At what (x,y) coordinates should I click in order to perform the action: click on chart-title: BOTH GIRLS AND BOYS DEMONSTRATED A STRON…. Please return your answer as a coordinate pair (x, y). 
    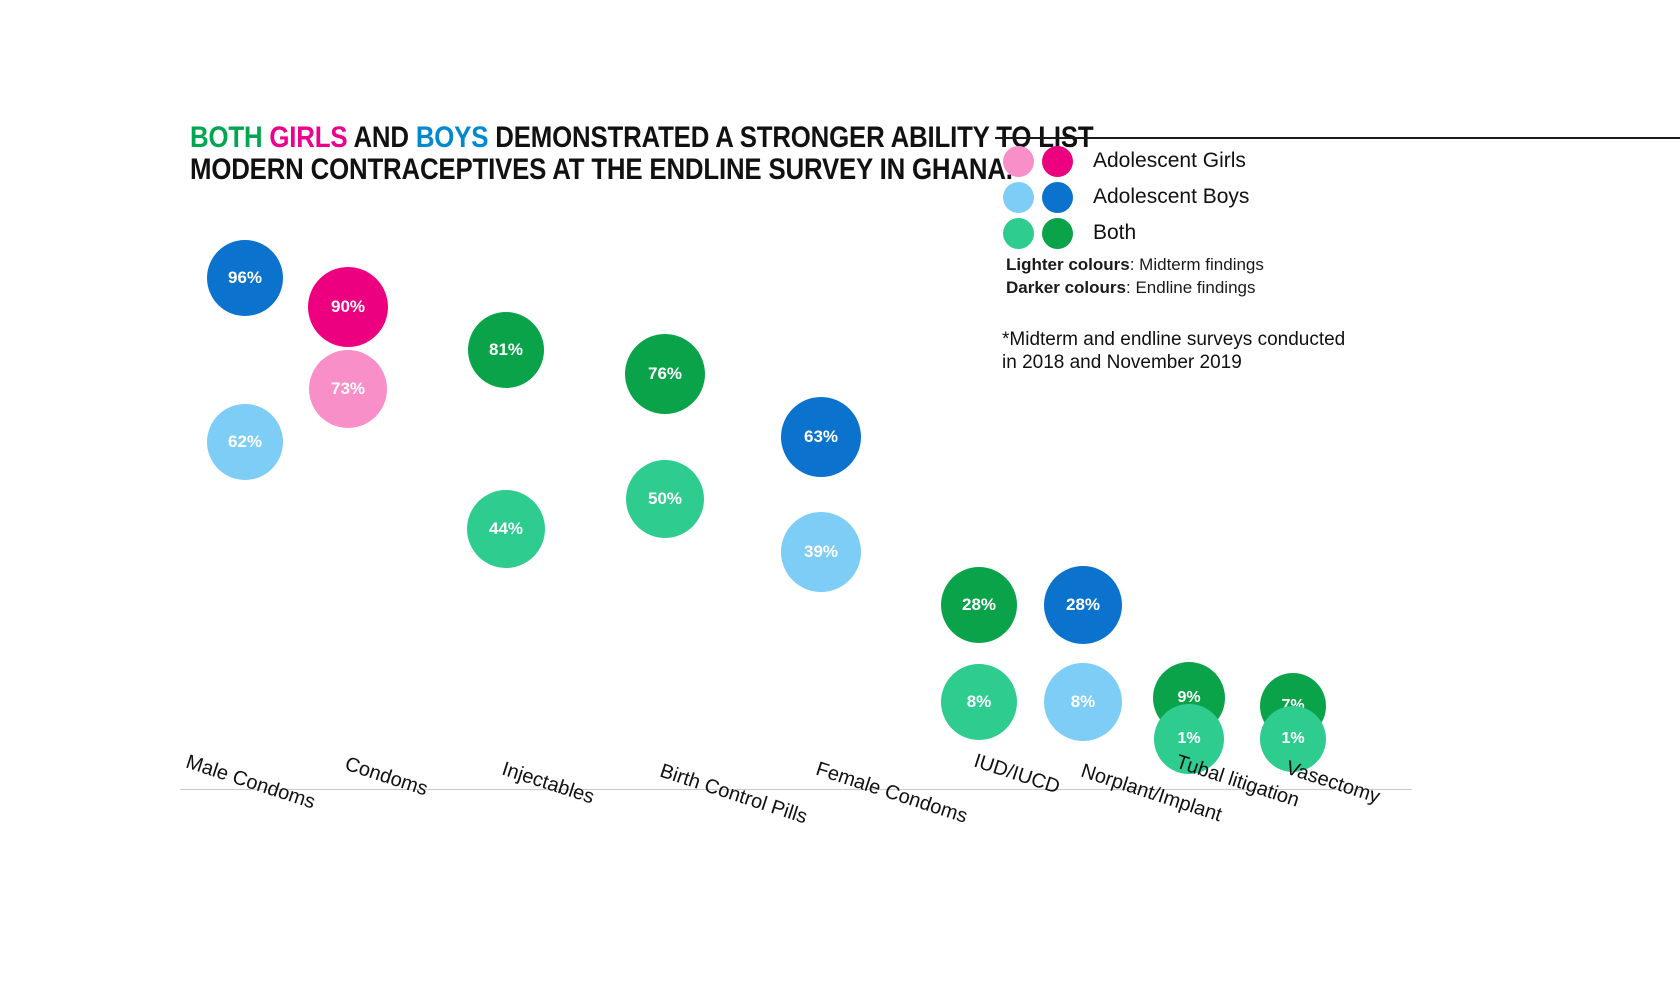
    Looking at the image, I should click on (642, 153).